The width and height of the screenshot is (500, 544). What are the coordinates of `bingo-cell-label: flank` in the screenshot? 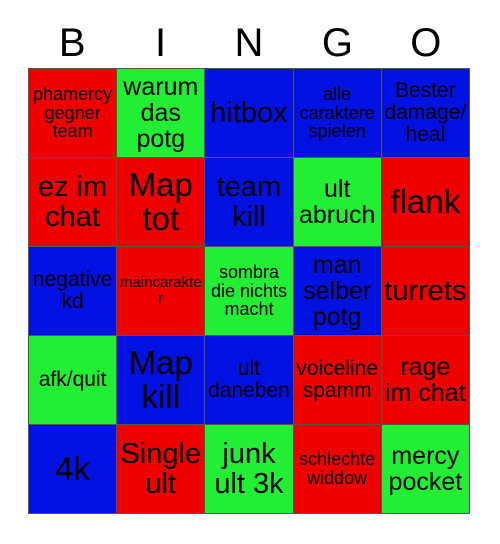 It's located at (425, 201).